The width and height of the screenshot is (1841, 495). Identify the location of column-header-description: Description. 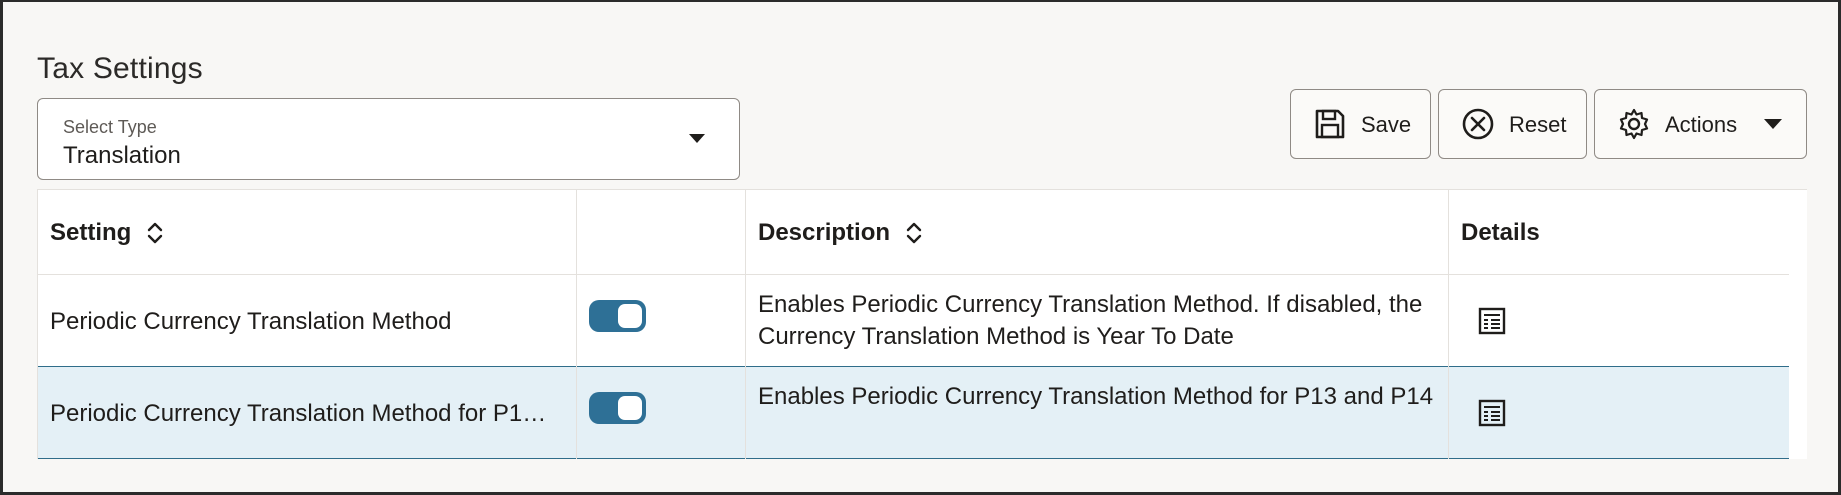
(841, 233).